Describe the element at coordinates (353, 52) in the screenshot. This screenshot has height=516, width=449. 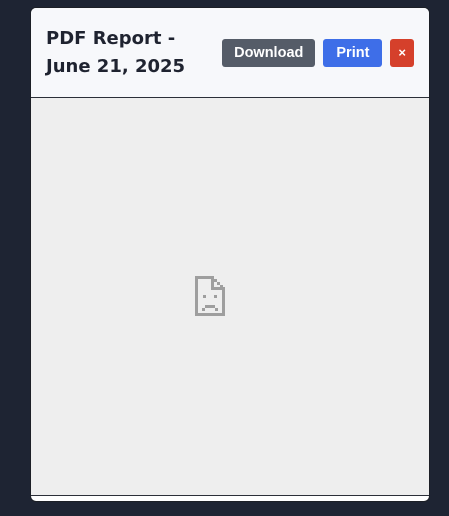
I see `print-button: Print` at that location.